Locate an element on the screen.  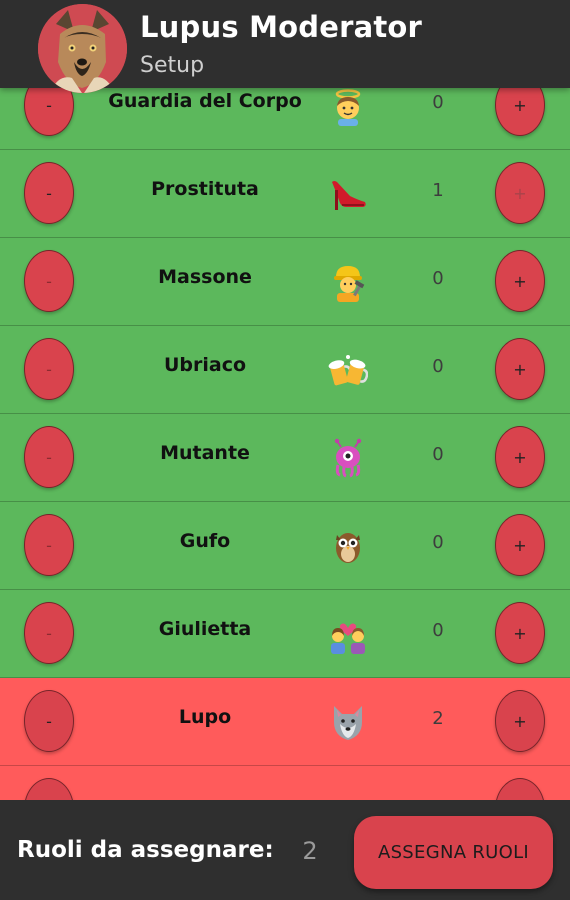
decrease-button is located at coordinates (49, 790).